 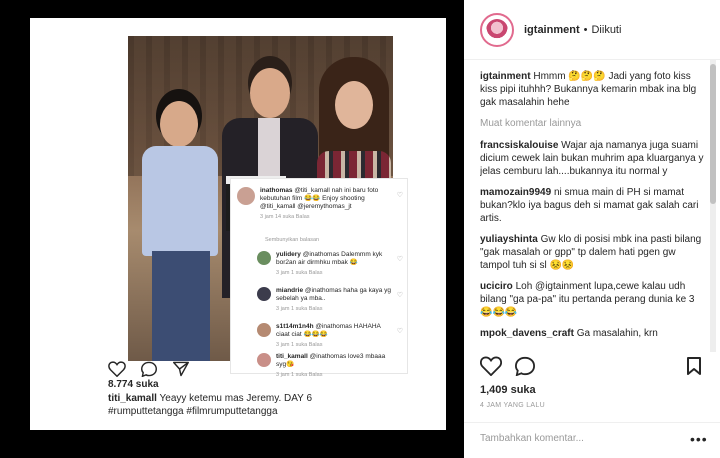 I want to click on load-more-comments-link: Muat komentar lainnya, so click(x=593, y=123).